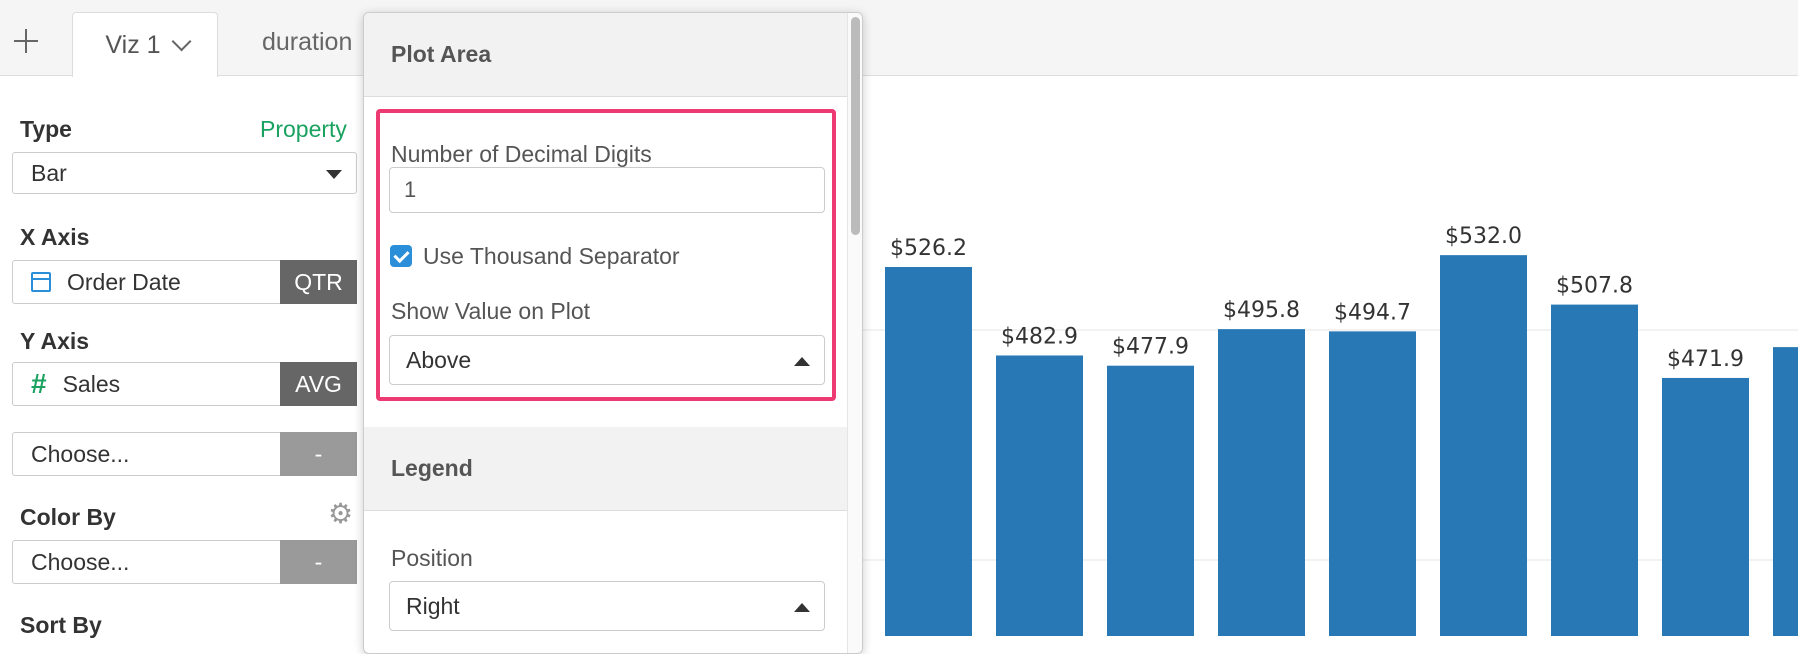 This screenshot has height=654, width=1798. What do you see at coordinates (1705, 359) in the screenshot?
I see `bar-value-label: $471.9` at bounding box center [1705, 359].